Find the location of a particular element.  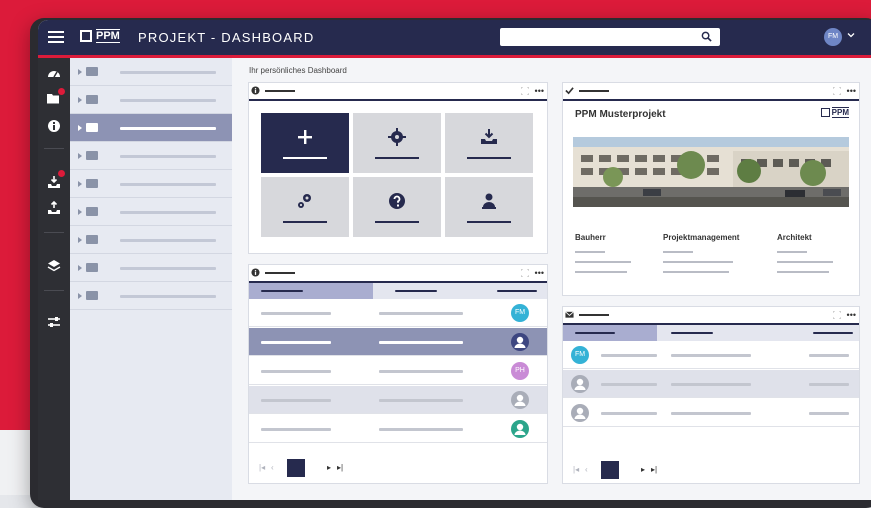

tile-help is located at coordinates (397, 207).